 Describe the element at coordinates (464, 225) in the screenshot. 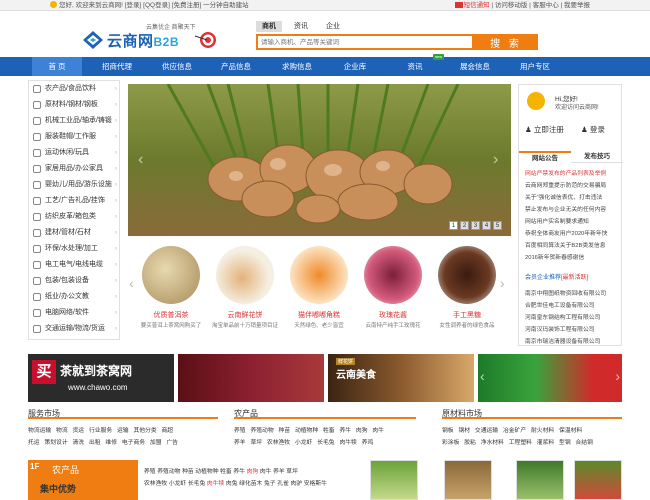

I see `banner-page-2: 2` at that location.